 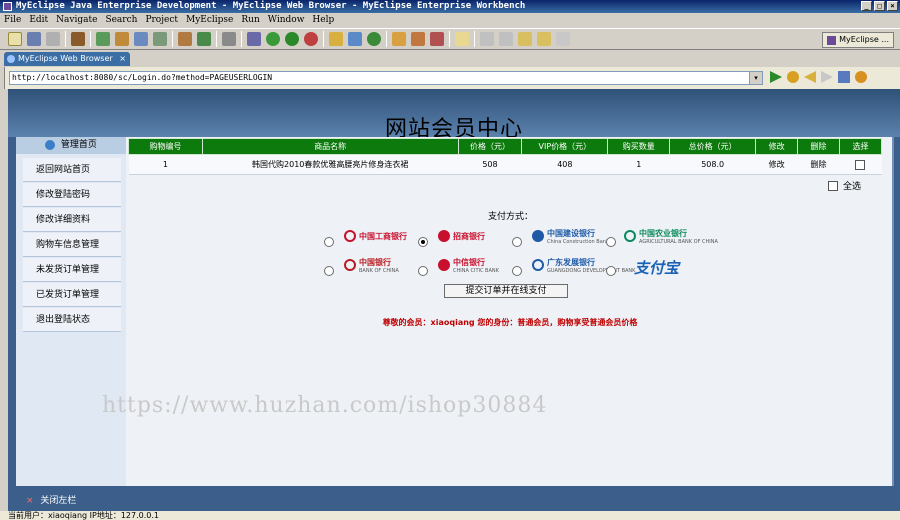 What do you see at coordinates (818, 146) in the screenshot?
I see `col-header-delete: 删除` at bounding box center [818, 146].